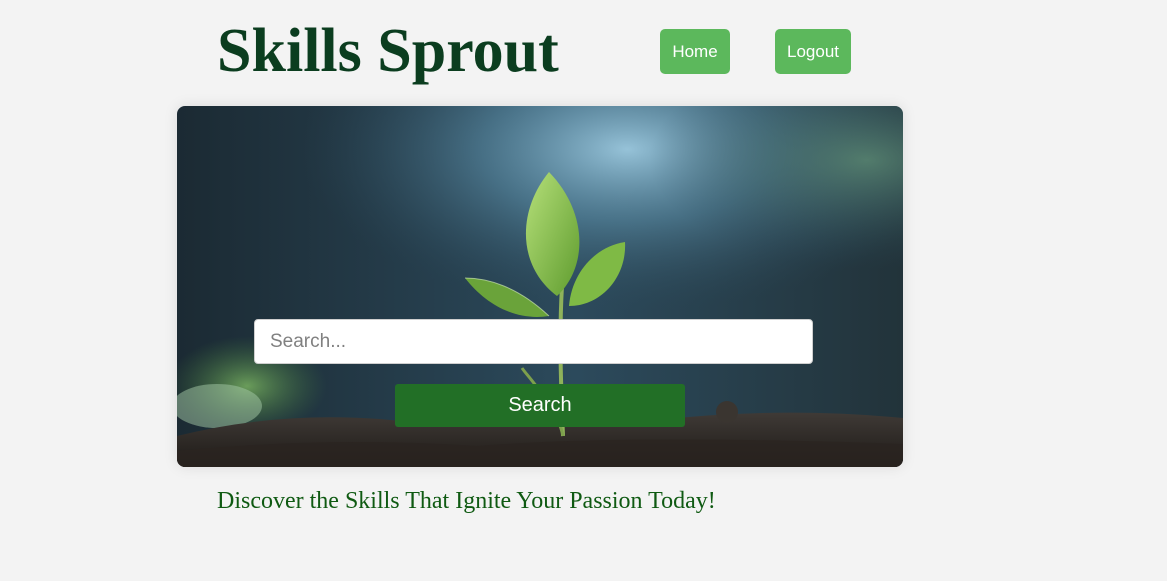 The height and width of the screenshot is (581, 1167). I want to click on search-button: Search, so click(540, 405).